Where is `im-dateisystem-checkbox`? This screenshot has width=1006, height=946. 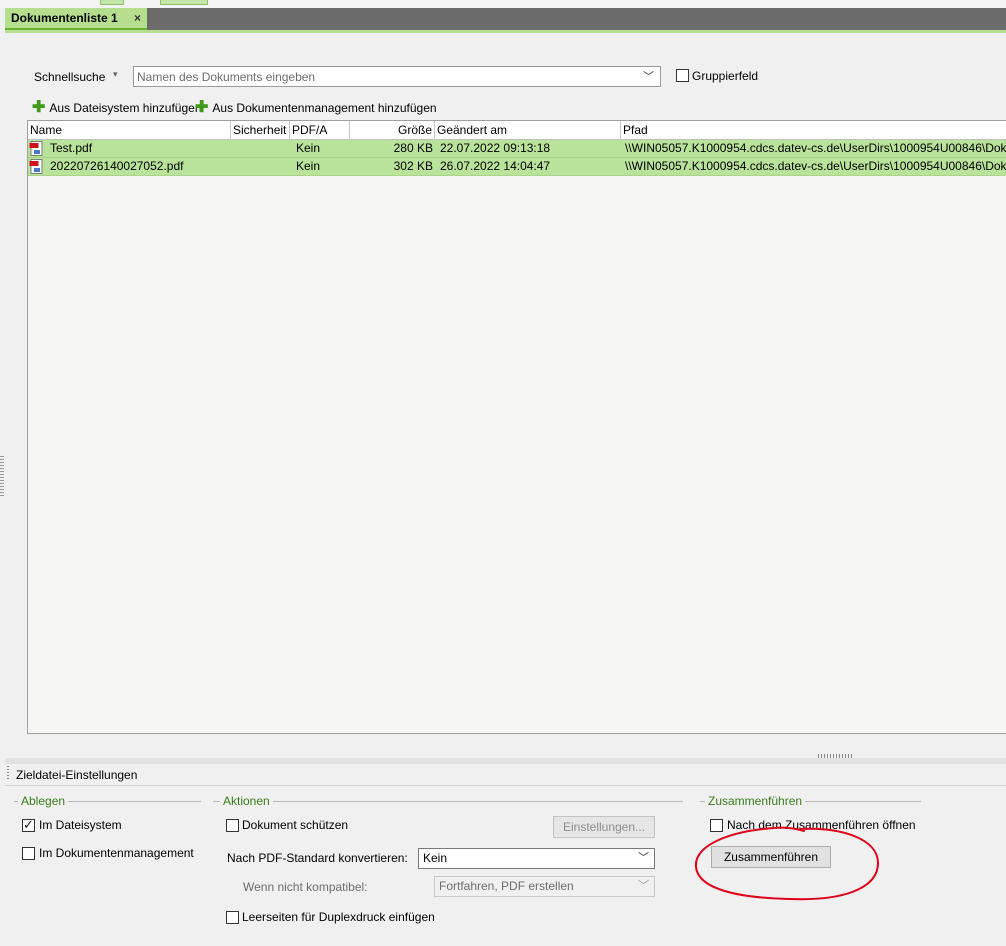
im-dateisystem-checkbox is located at coordinates (28, 825).